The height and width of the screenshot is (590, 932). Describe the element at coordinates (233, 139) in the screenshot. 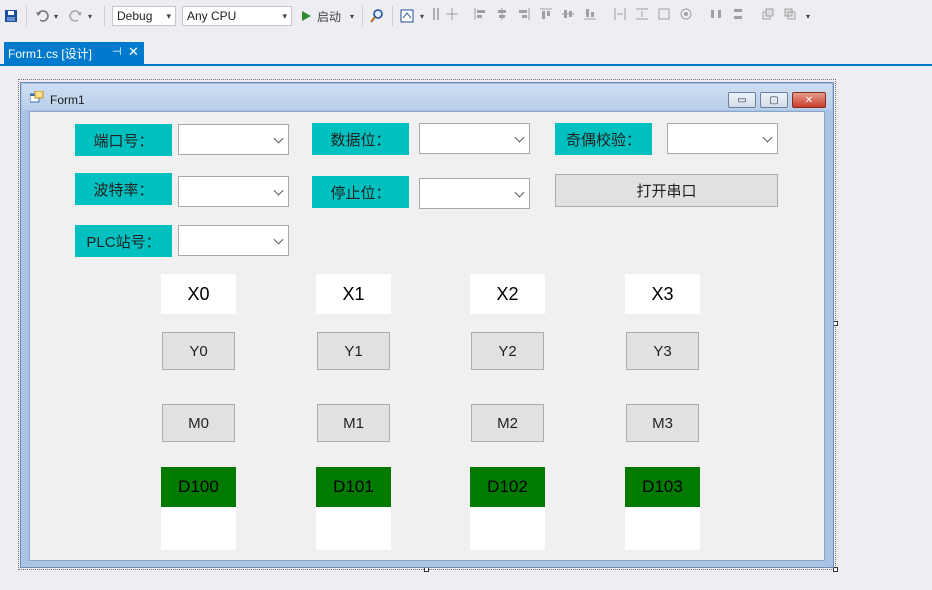

I see `port-combobox` at that location.